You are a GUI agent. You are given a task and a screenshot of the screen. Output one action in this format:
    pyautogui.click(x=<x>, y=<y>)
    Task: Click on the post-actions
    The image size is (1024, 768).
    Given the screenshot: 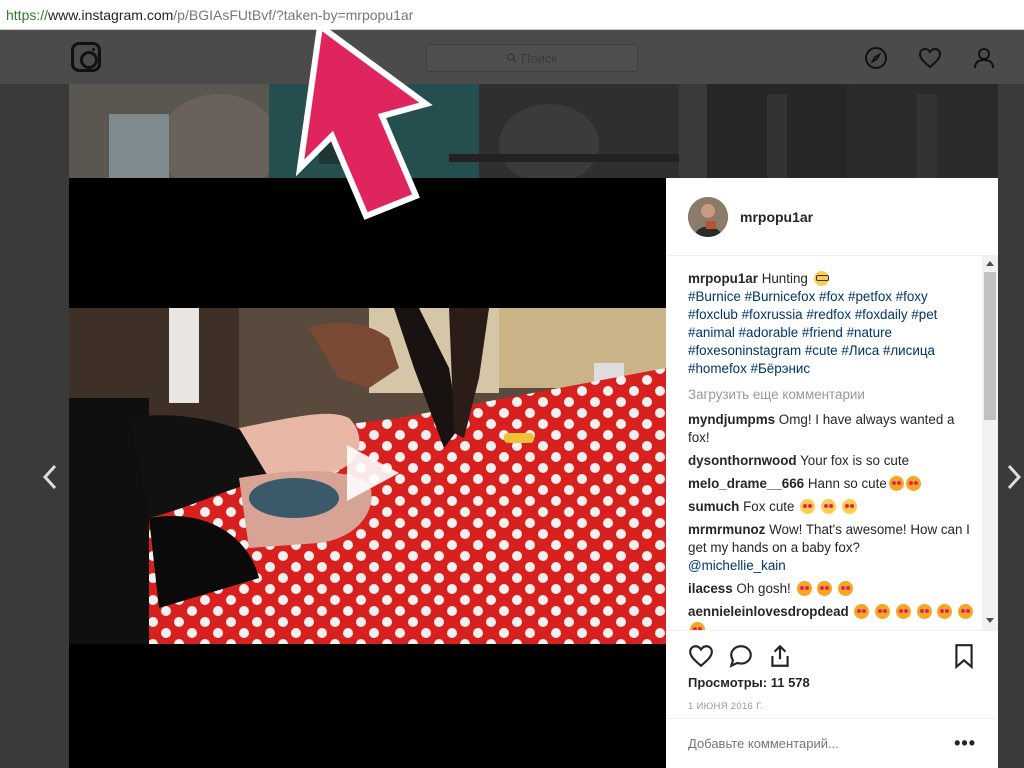 What is the action you would take?
    pyautogui.click(x=832, y=655)
    